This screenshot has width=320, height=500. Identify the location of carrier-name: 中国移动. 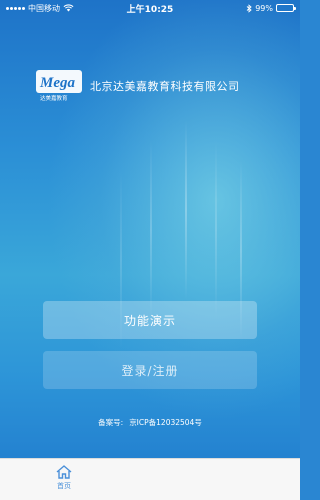
(44, 8).